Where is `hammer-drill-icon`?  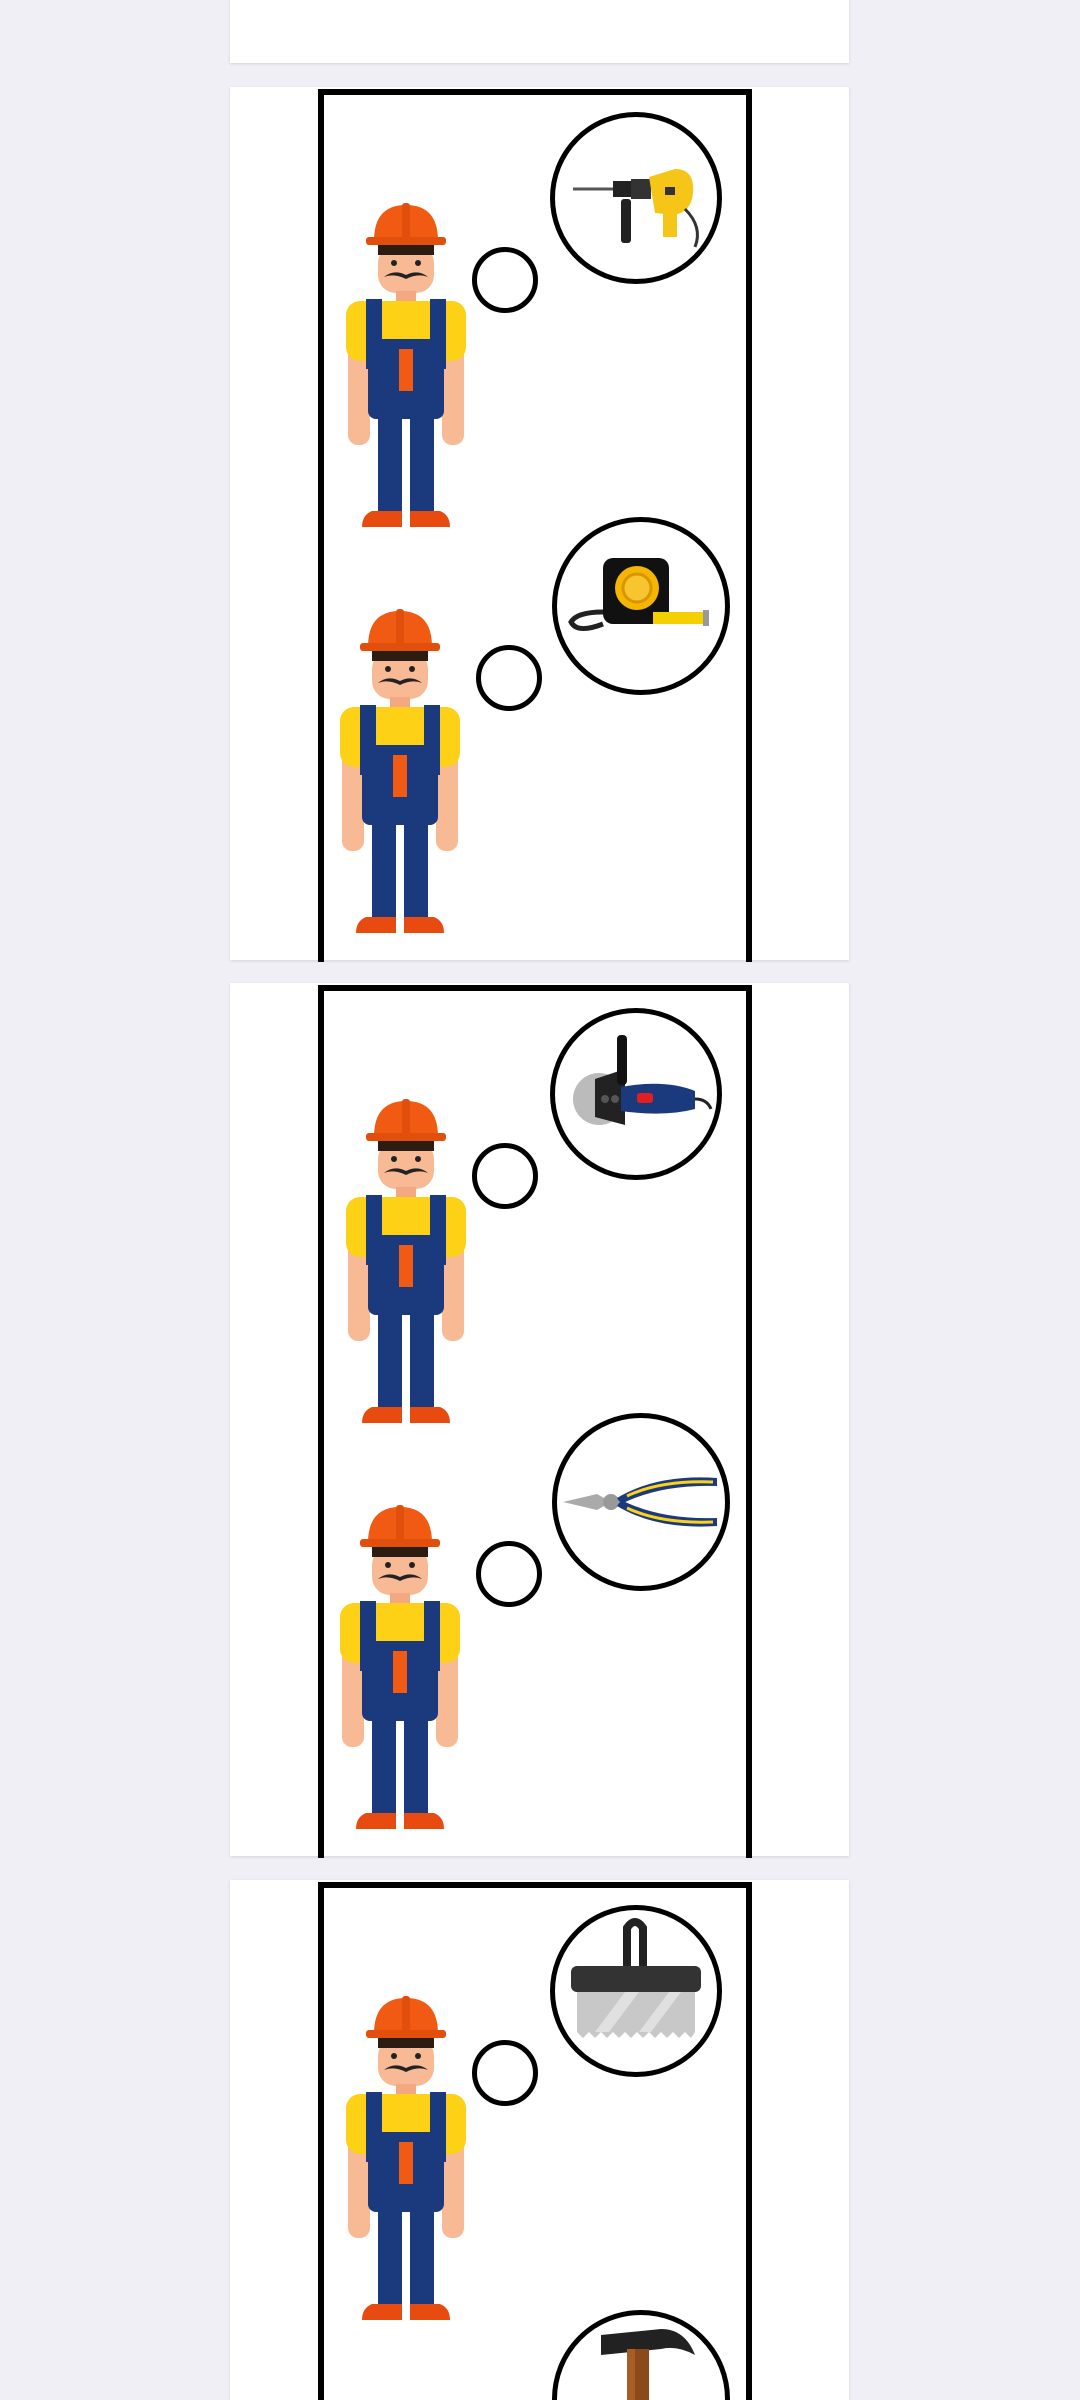
hammer-drill-icon is located at coordinates (636, 208).